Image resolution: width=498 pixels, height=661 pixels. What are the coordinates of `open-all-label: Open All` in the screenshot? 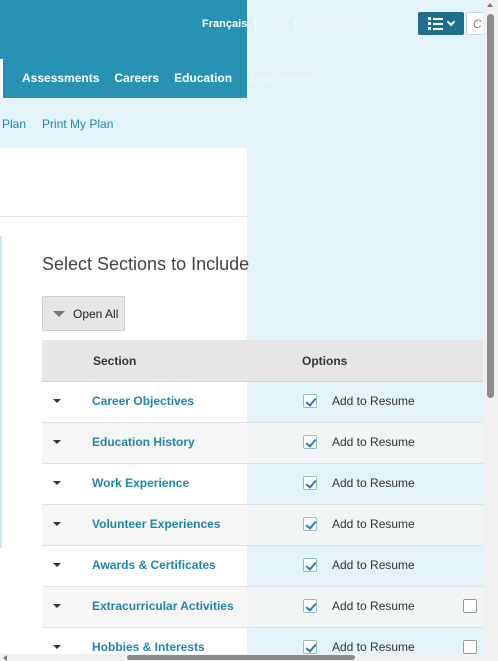 It's located at (96, 313).